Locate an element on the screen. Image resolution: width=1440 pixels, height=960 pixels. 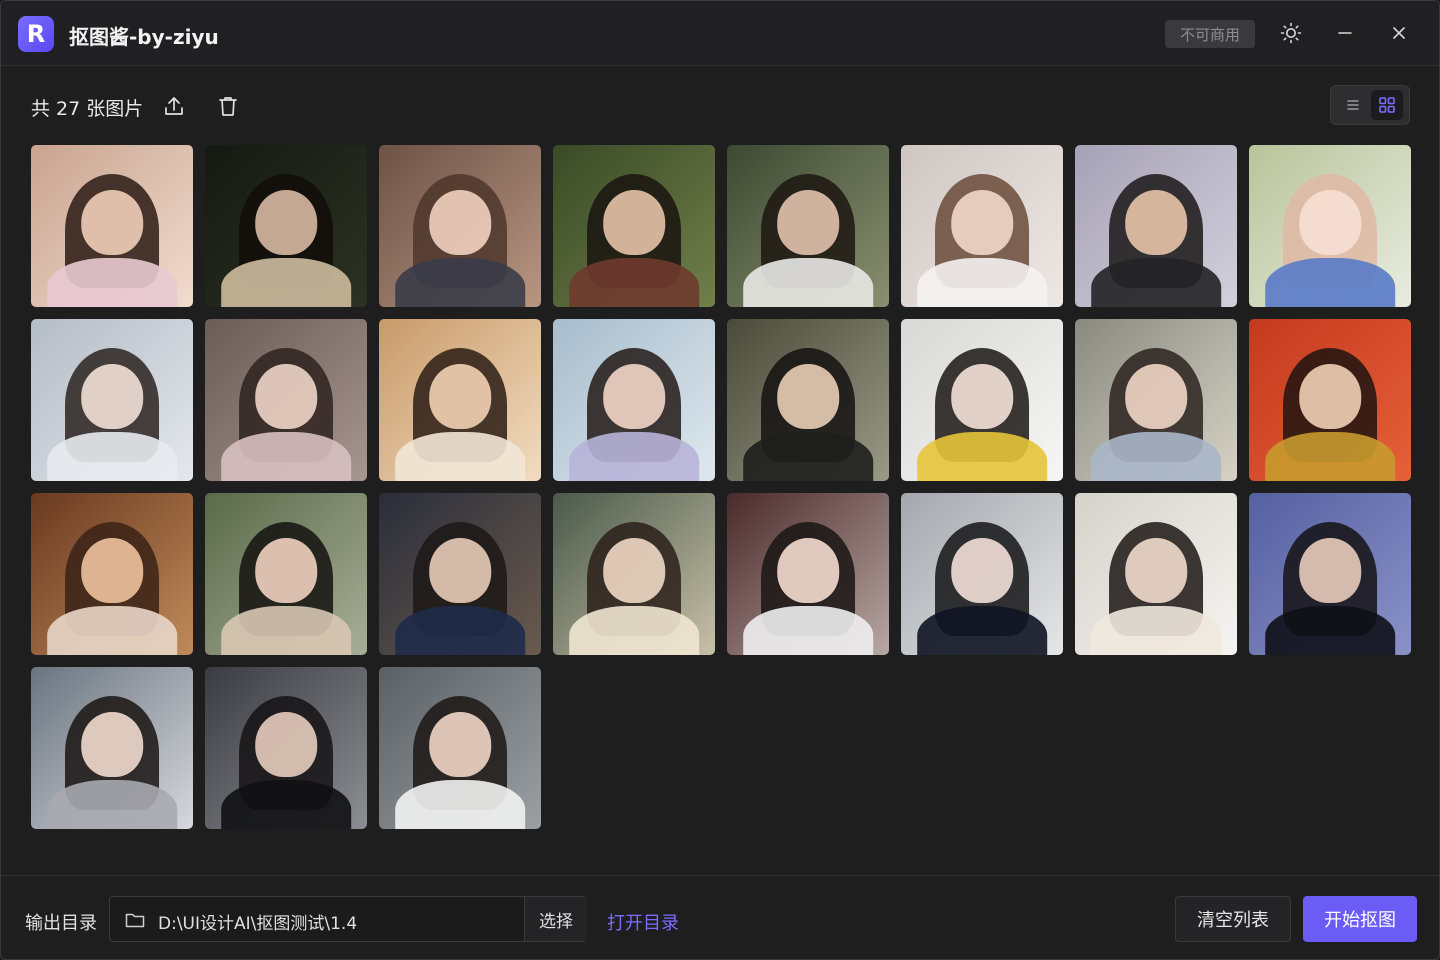
toolbar: 共 27 张图片 is located at coordinates (720, 105).